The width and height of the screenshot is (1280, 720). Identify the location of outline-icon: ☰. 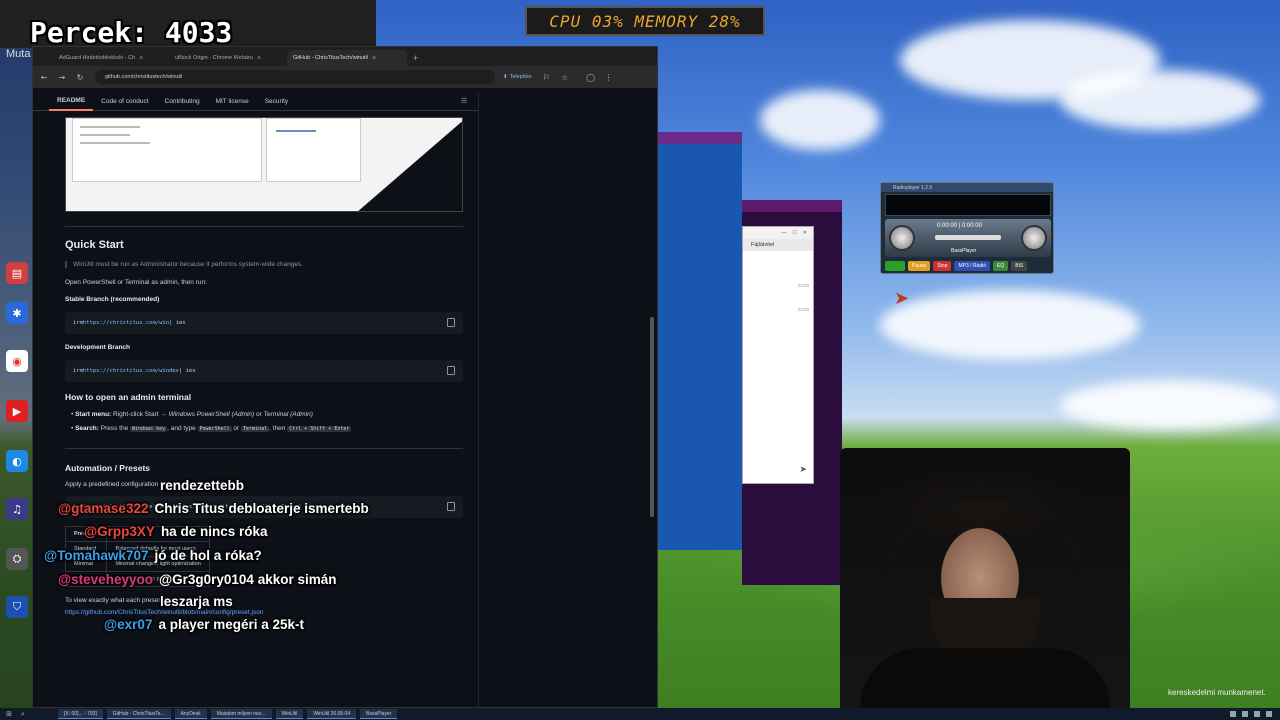
(464, 101).